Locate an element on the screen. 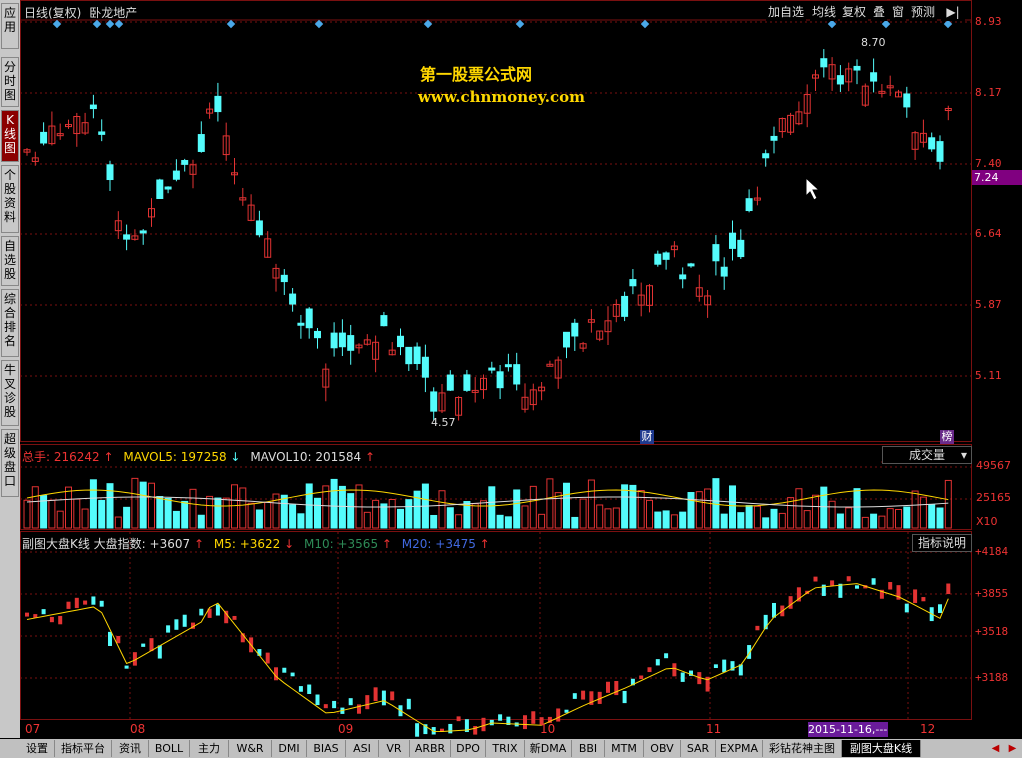 The image size is (1022, 758). nav-tab-5: 综合排名 is located at coordinates (10, 323).